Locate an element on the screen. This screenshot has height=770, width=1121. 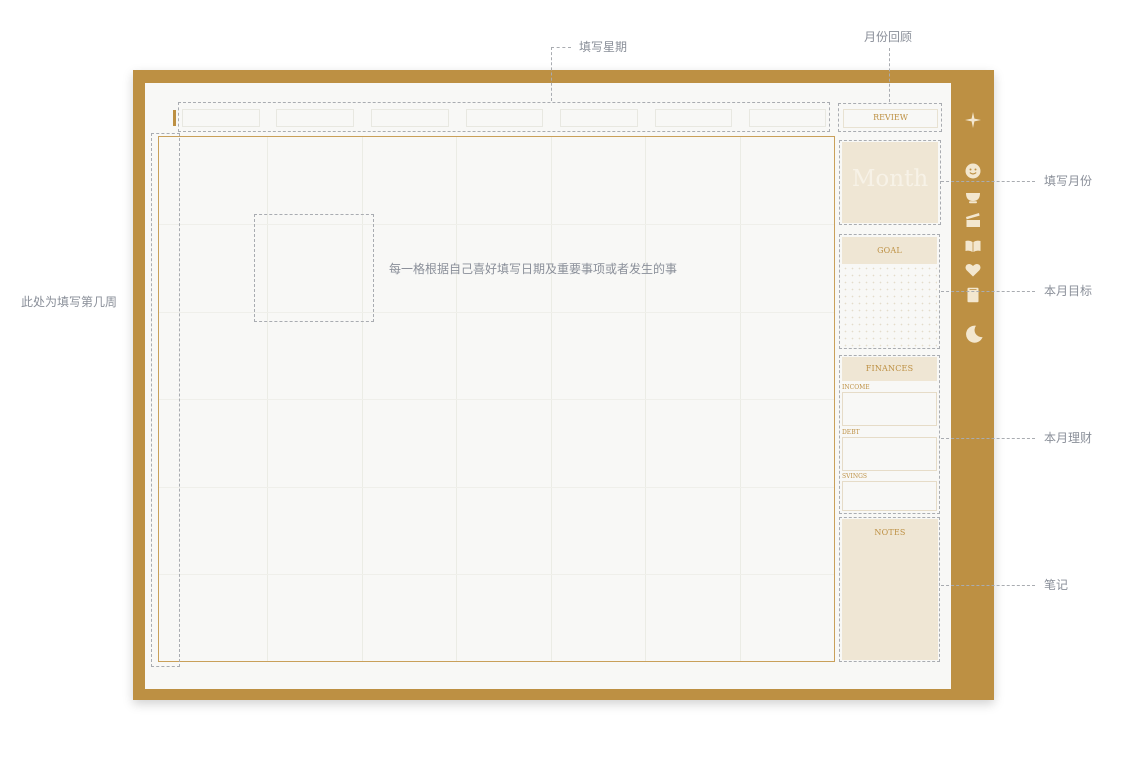
finances-header: FINANCES is located at coordinates (889, 369).